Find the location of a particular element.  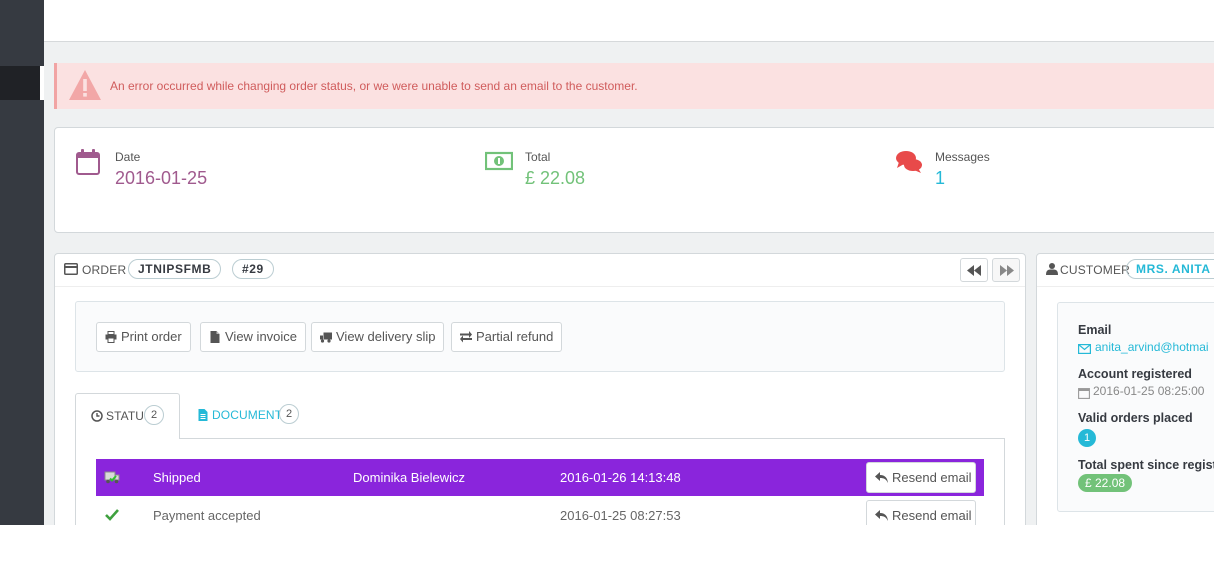

view-delivery-slip-button: View delivery slip is located at coordinates (378, 337).